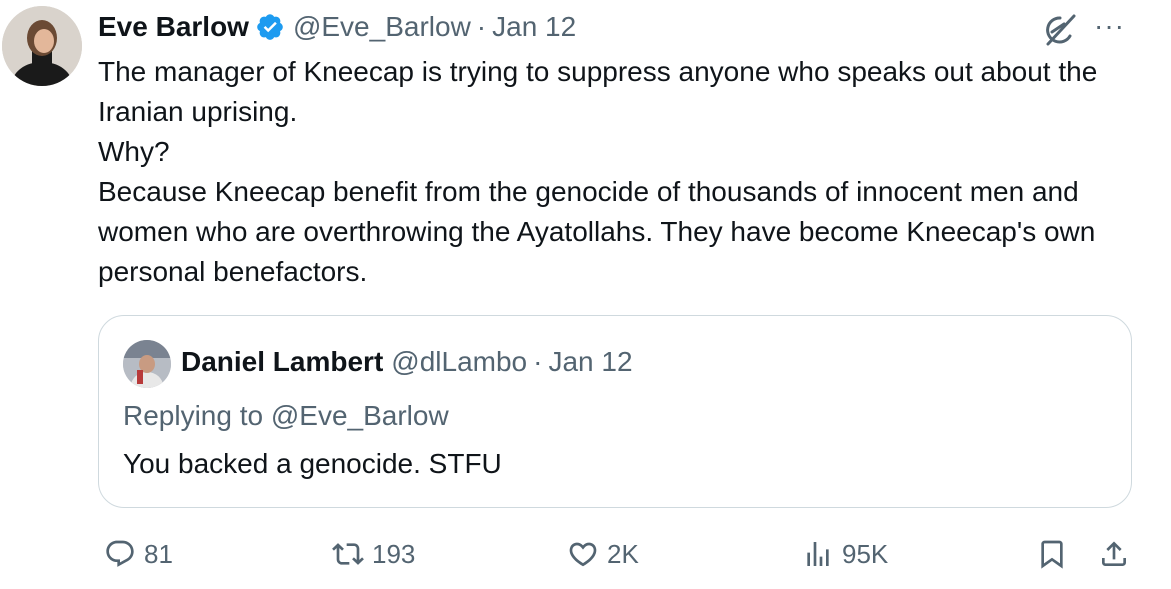 The image size is (1171, 589). I want to click on quoted-author-avatar, so click(147, 364).